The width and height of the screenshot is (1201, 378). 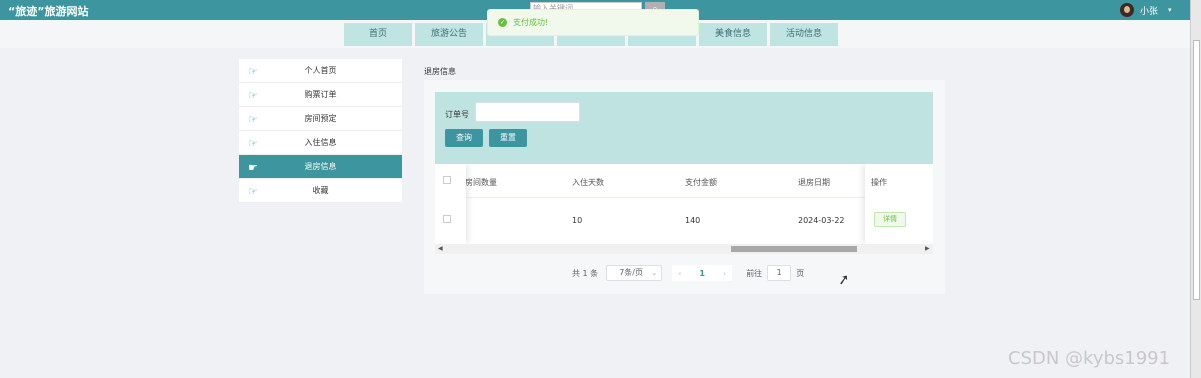 I want to click on page-scrollbar, so click(x=1195, y=189).